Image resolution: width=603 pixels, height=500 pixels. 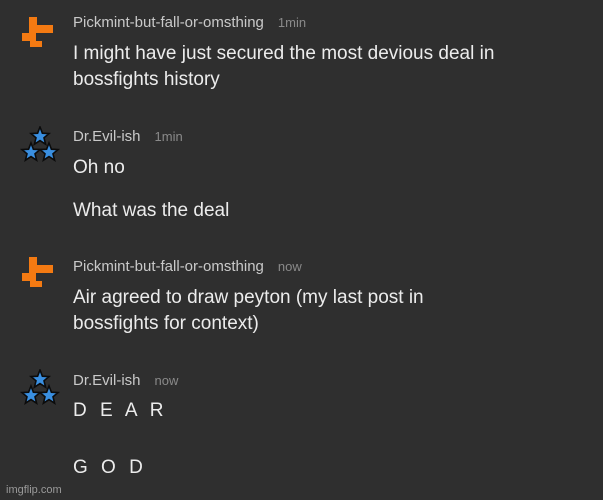 What do you see at coordinates (99, 167) in the screenshot?
I see `message-text-line-1: Oh no` at bounding box center [99, 167].